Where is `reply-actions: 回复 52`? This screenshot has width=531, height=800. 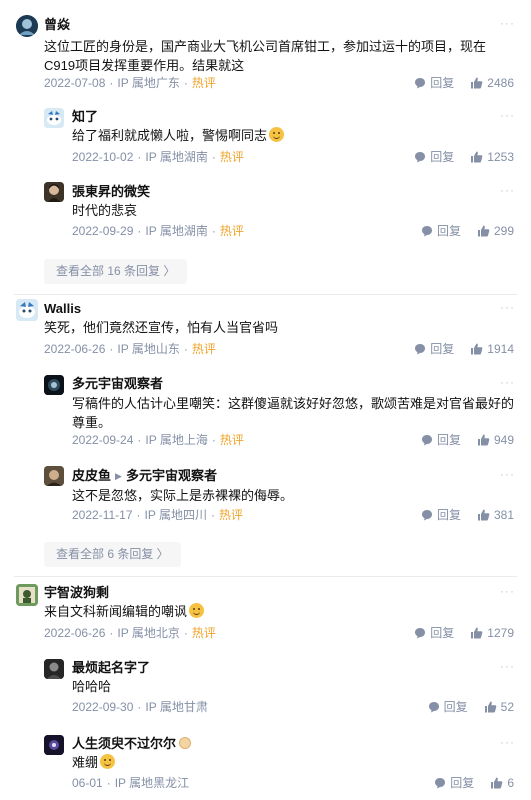
reply-actions: 回复 52 is located at coordinates (463, 707).